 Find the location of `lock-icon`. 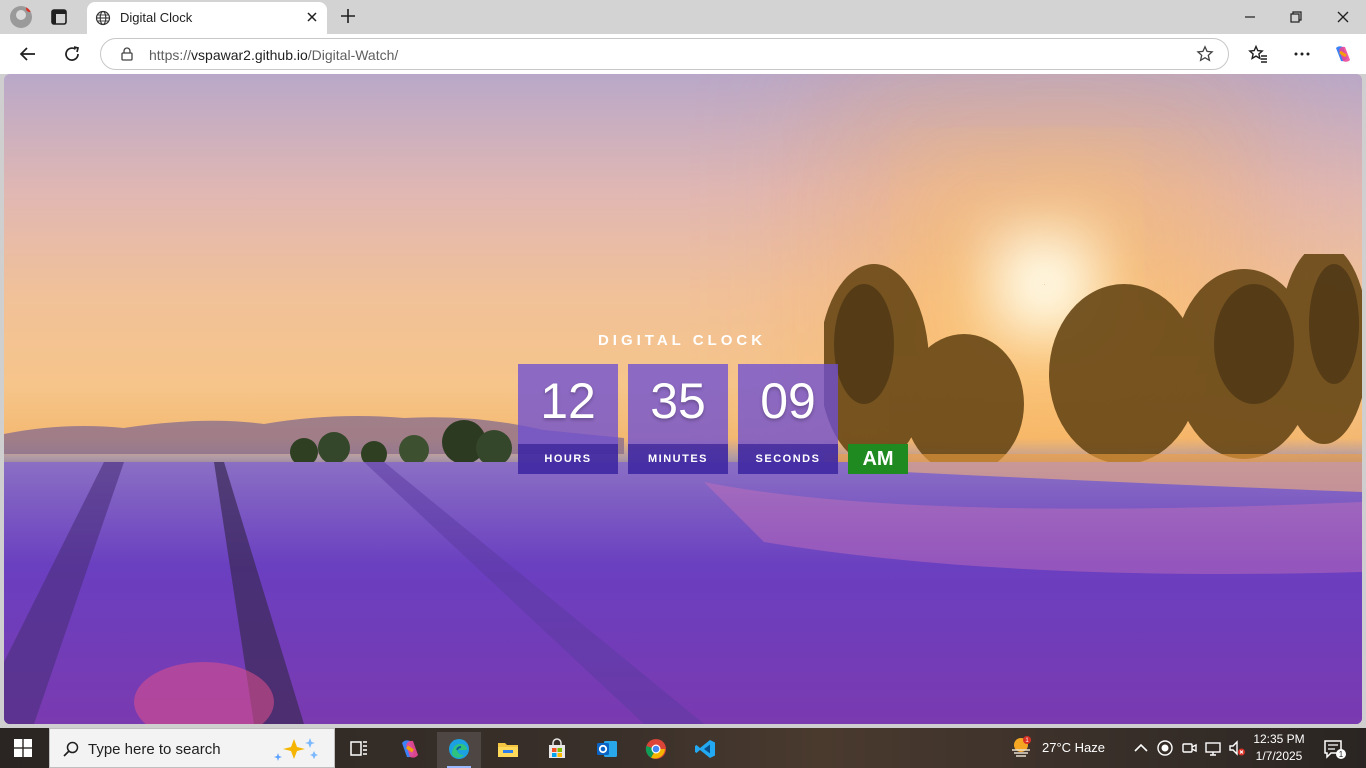

lock-icon is located at coordinates (127, 54).